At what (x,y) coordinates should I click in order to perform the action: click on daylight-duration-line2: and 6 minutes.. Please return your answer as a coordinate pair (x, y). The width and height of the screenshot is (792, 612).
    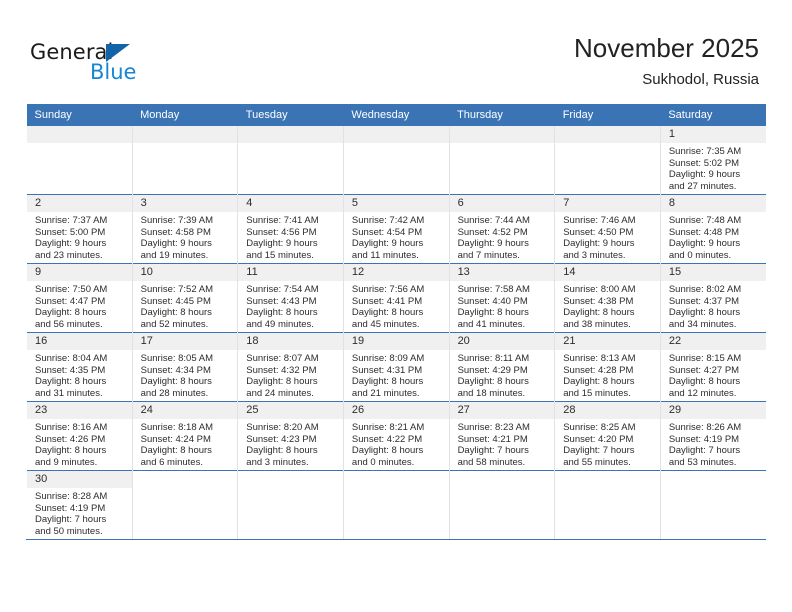
    Looking at the image, I should click on (171, 462).